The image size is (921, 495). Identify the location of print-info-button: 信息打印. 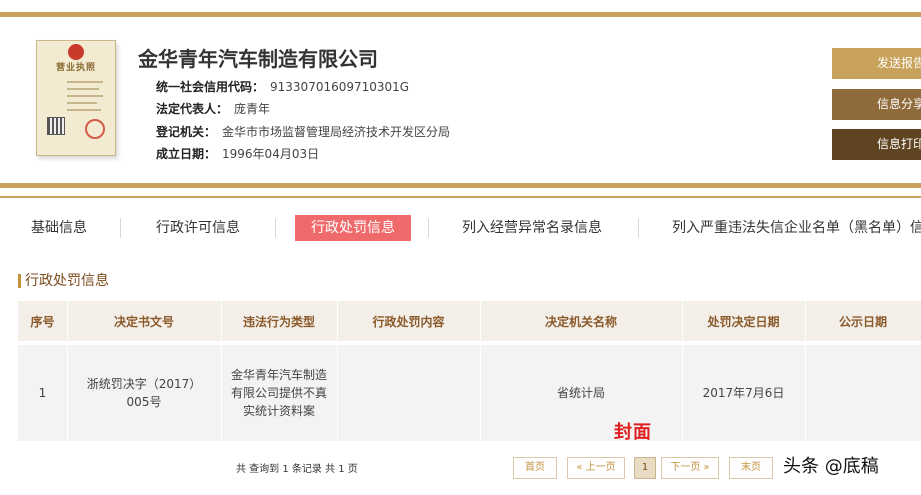
(876, 144).